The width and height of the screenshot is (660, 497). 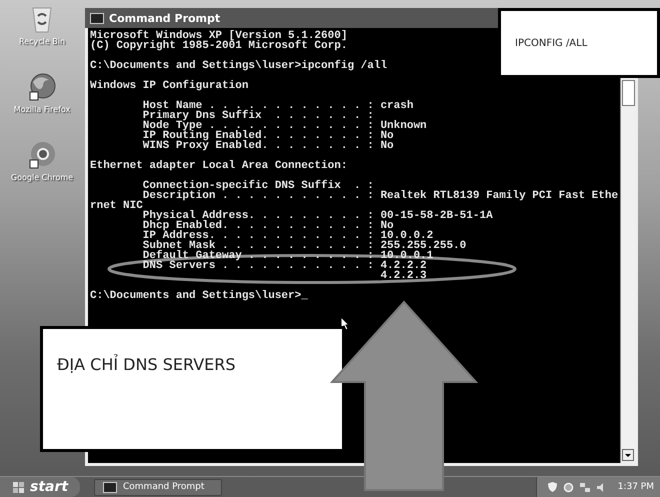 What do you see at coordinates (278, 106) in the screenshot?
I see `console-line: Host Name . . . . . . . . . . . . : crash` at bounding box center [278, 106].